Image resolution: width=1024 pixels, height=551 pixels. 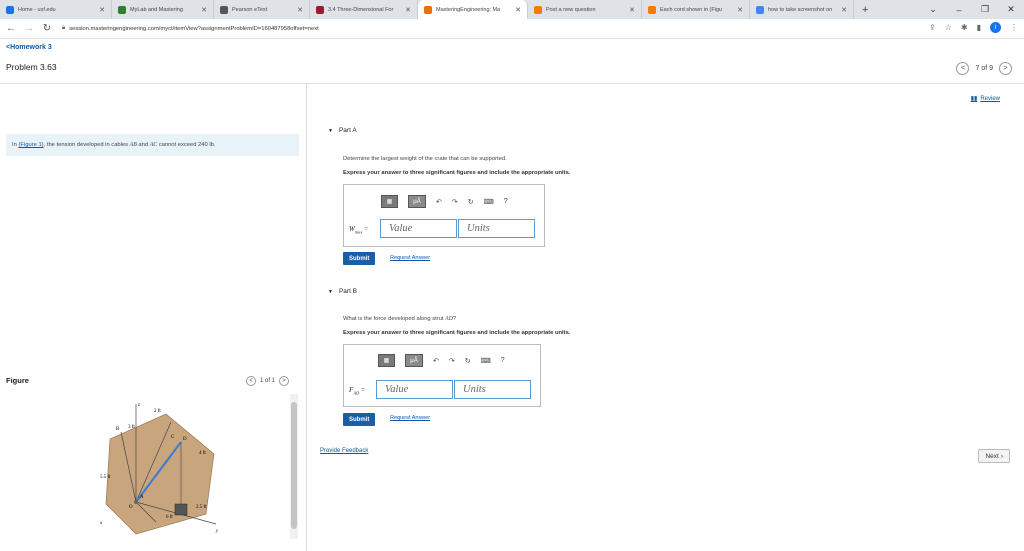 I want to click on figure-link: (Figure 1), so click(x=30, y=145).